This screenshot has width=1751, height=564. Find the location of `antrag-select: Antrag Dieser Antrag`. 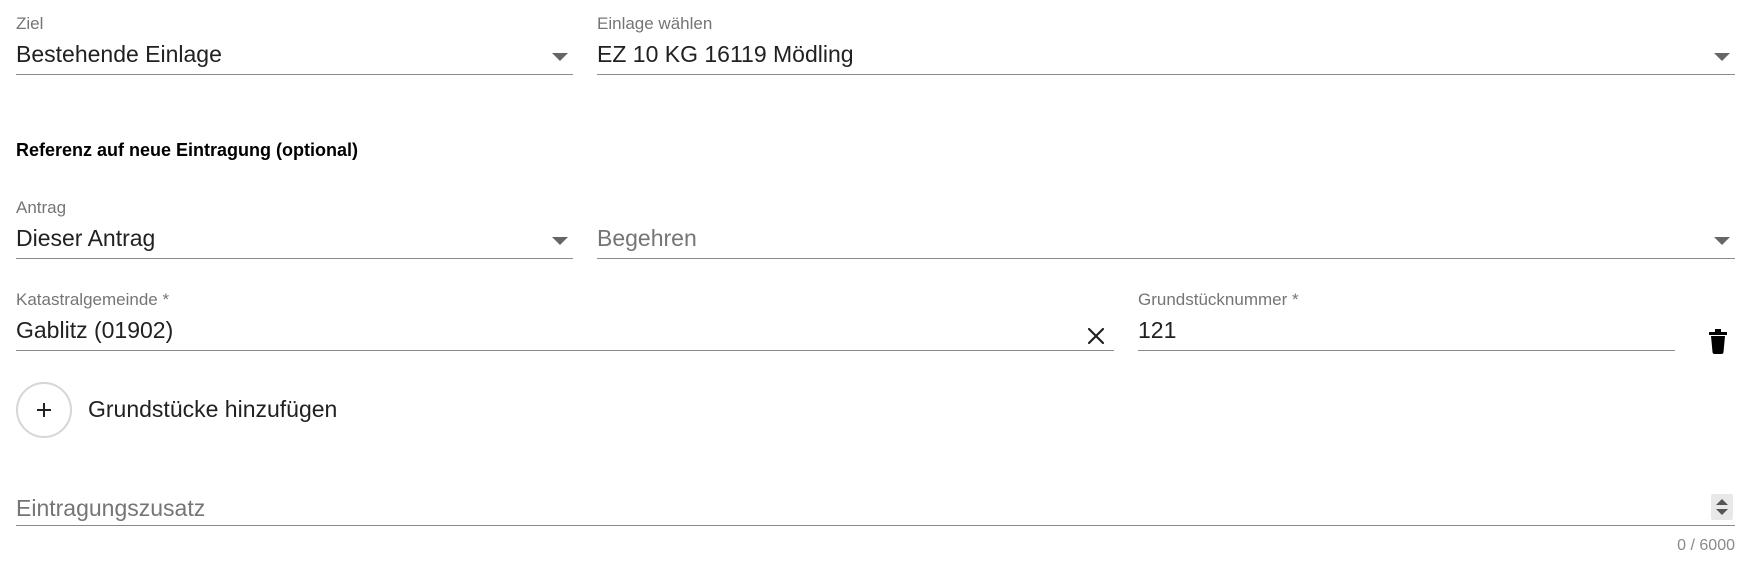

antrag-select: Antrag Dieser Antrag is located at coordinates (294, 227).